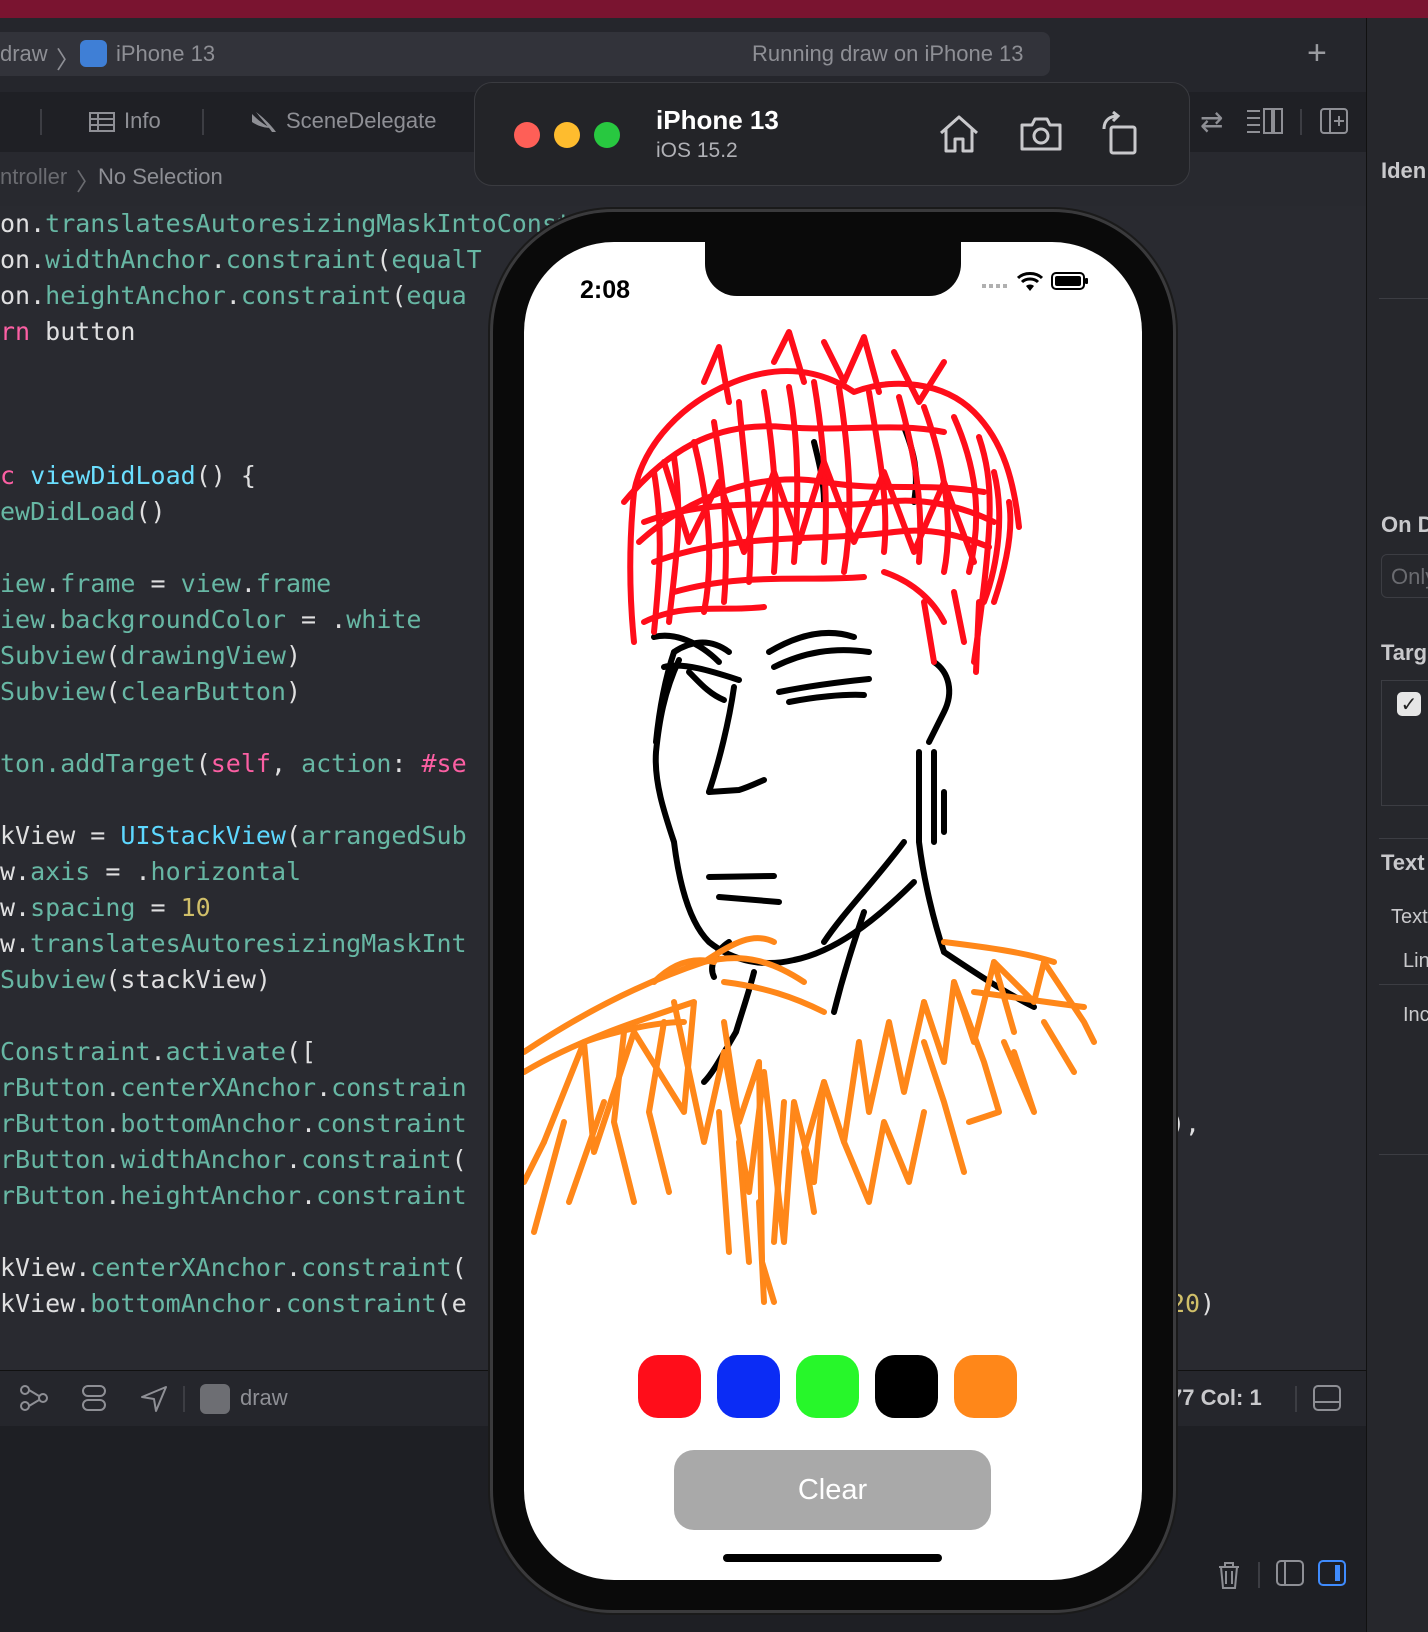 This screenshot has width=1428, height=1632. I want to click on on-demand-section-header: On D, so click(1404, 524).